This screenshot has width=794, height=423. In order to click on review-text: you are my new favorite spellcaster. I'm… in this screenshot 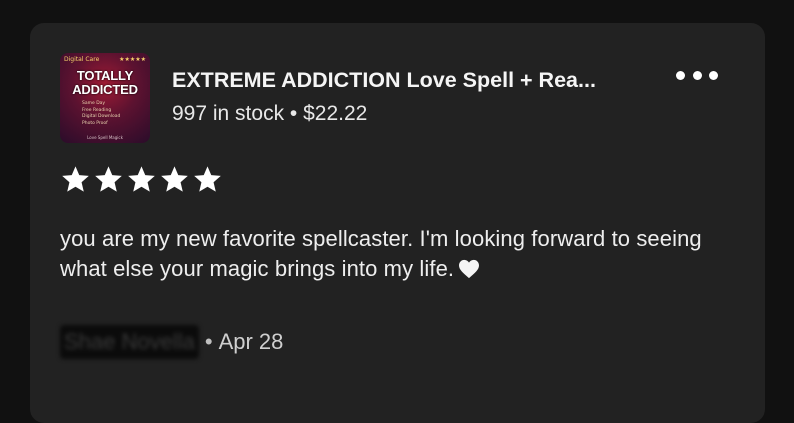, I will do `click(400, 254)`.